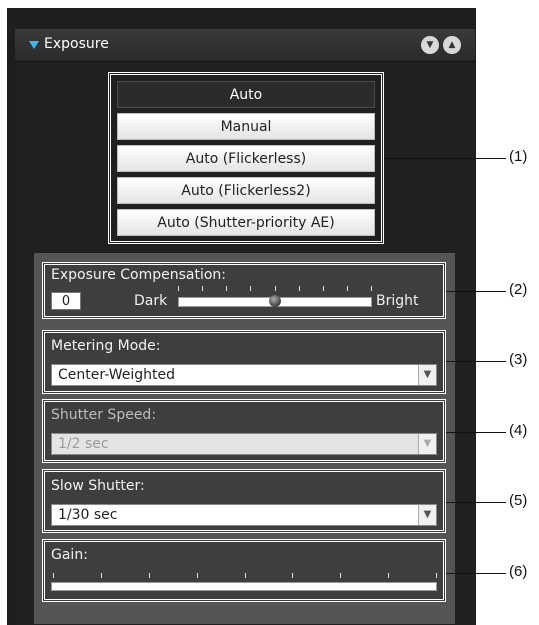  I want to click on exposure-compensation-slider, so click(275, 301).